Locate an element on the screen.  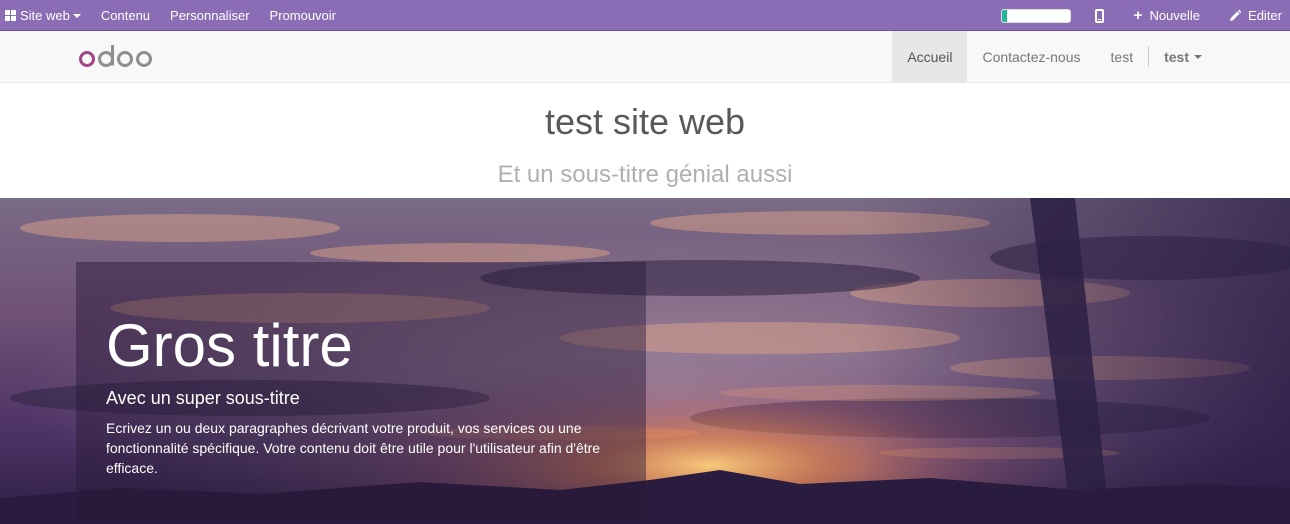
menu-promouvoir: Promouvoir is located at coordinates (303, 15).